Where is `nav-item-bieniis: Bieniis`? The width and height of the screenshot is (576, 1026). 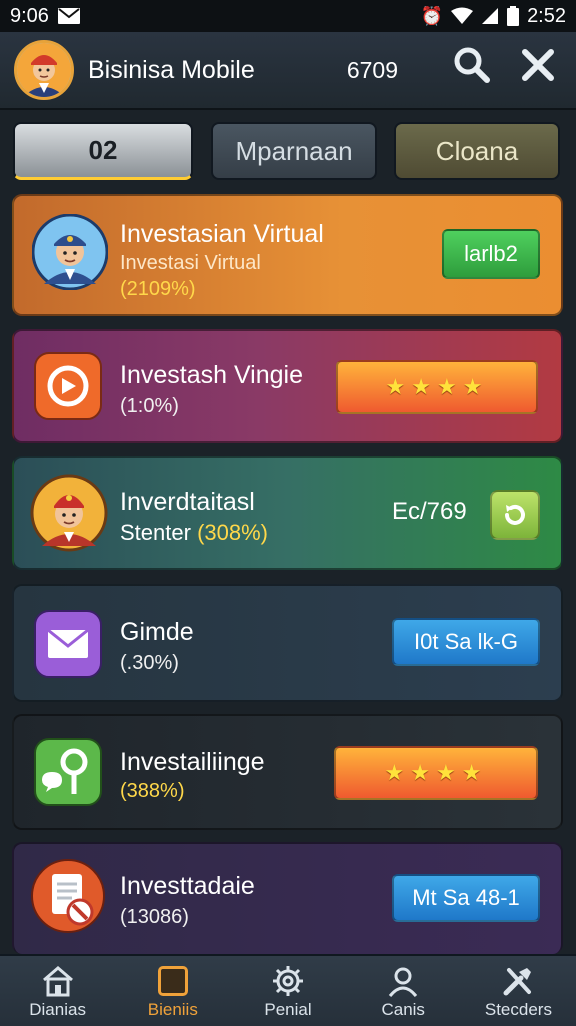 nav-item-bieniis: Bieniis is located at coordinates (172, 991).